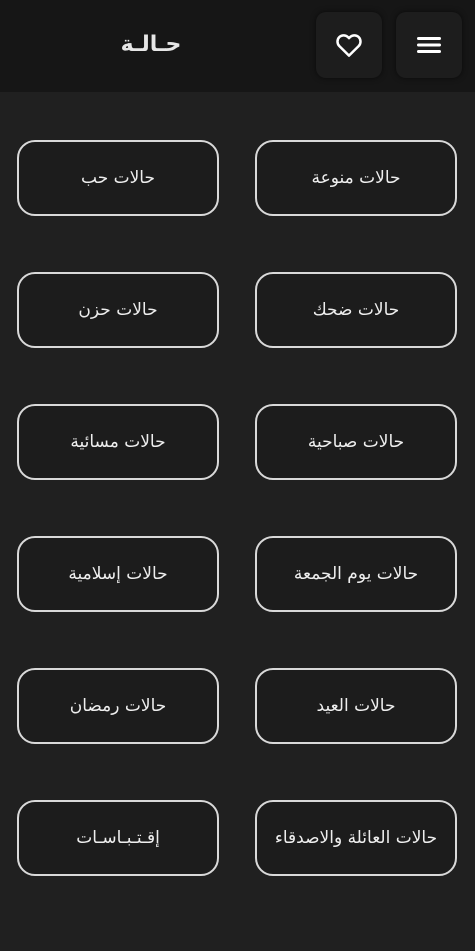 The width and height of the screenshot is (475, 951). I want to click on hamburger-menu-icon, so click(429, 45).